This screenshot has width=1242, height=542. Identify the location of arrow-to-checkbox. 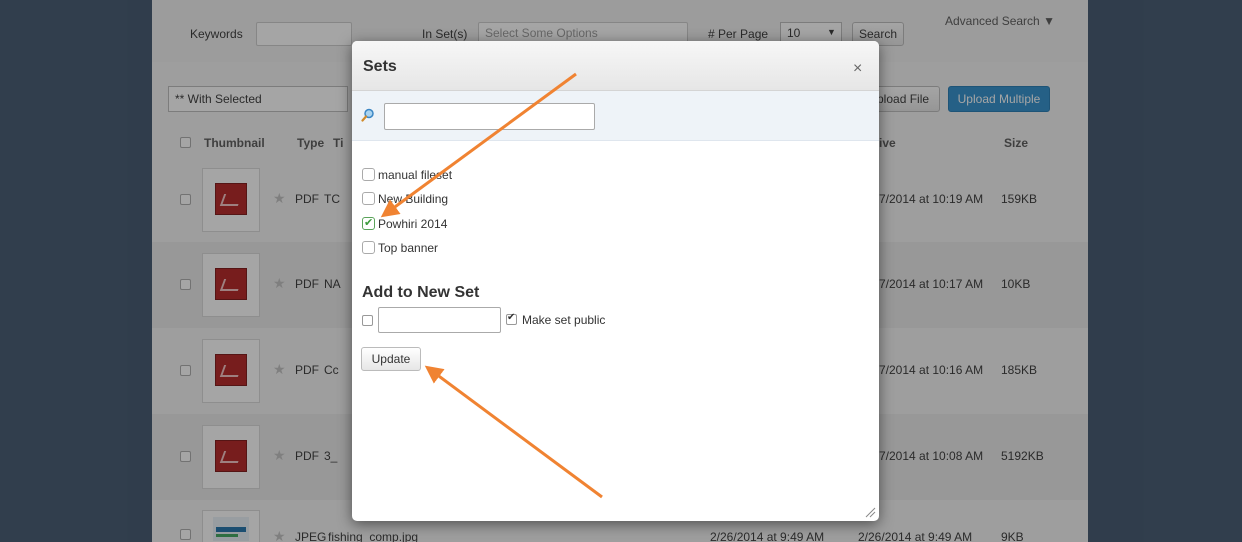
(478, 145).